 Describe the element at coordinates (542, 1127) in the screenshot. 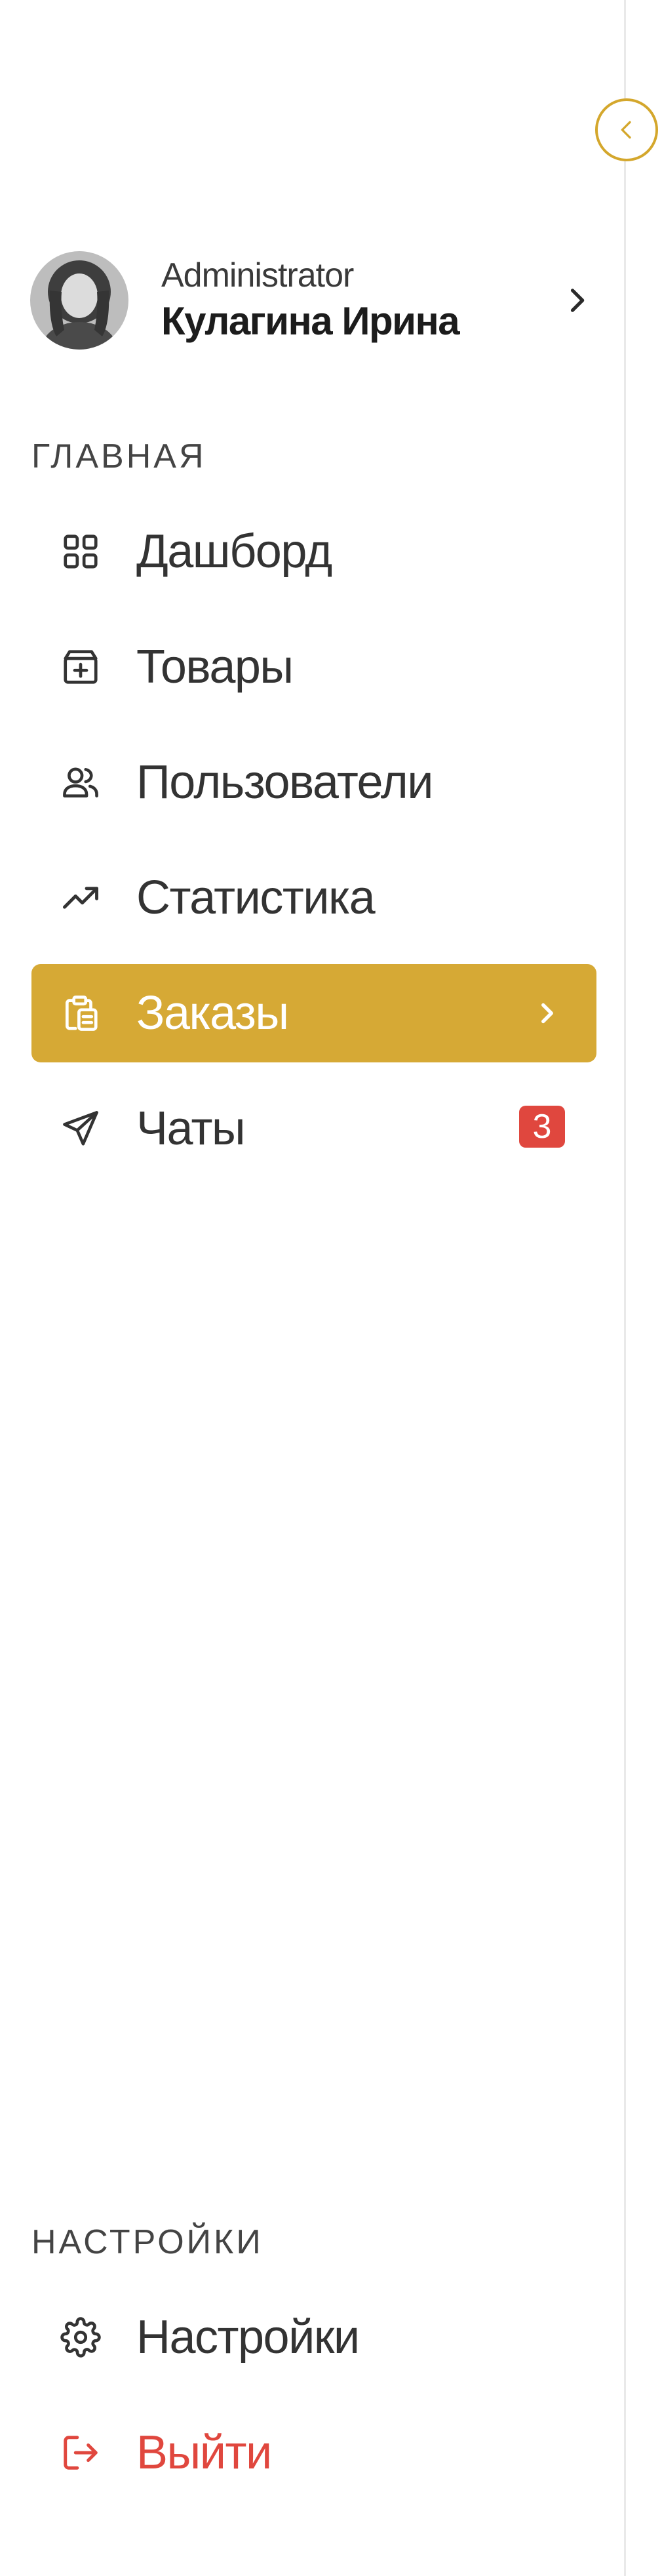

I see `unread-count-badge: 3` at that location.